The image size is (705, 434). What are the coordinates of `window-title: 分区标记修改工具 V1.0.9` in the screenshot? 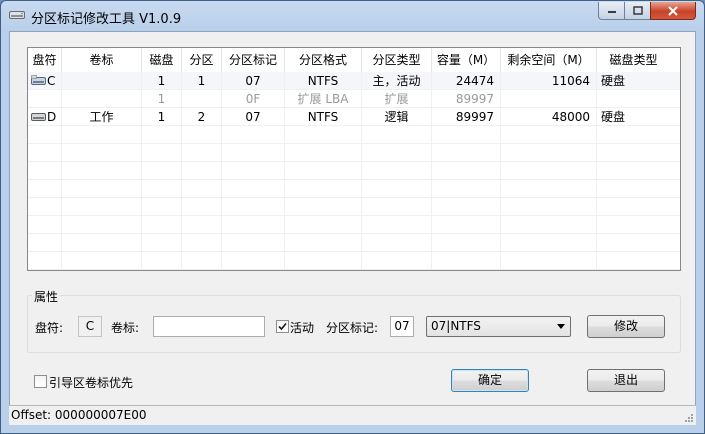 It's located at (106, 19).